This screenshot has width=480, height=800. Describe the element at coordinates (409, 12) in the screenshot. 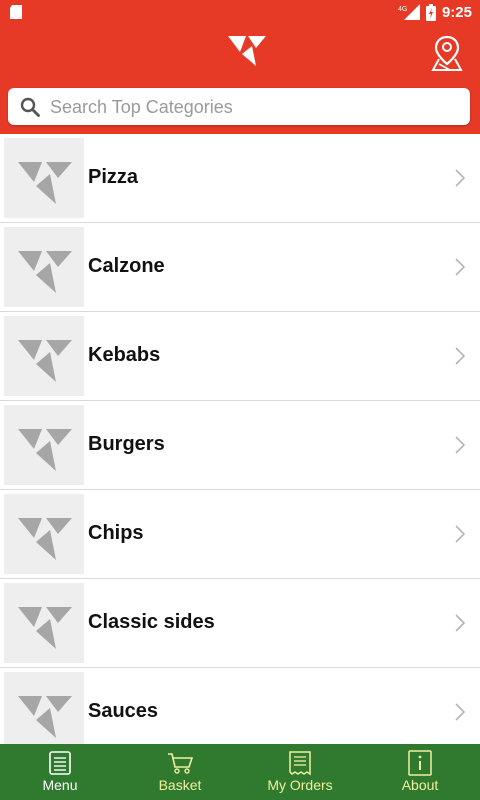

I see `signal-icon: 4G` at that location.